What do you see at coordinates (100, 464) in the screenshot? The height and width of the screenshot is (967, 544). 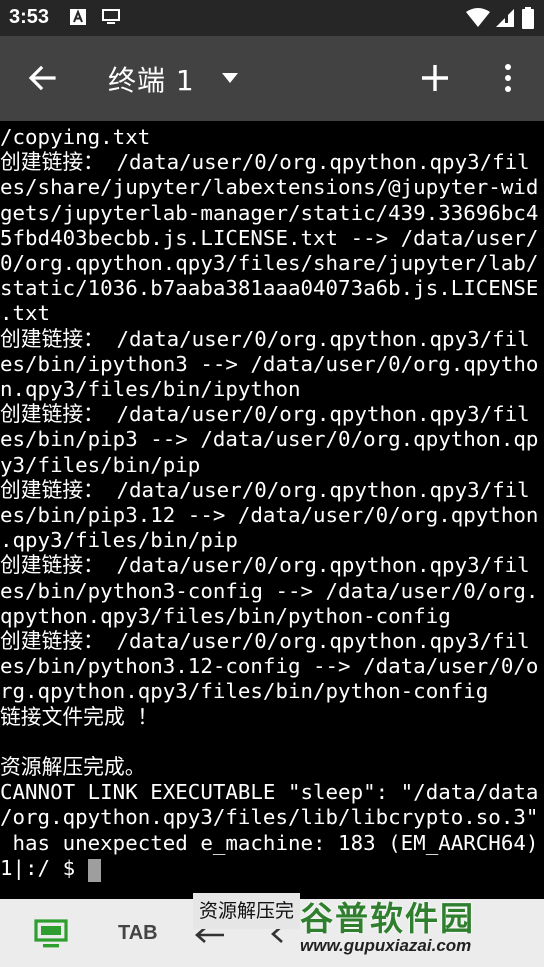 I see `terminal-line: y3/files/bin/pip` at bounding box center [100, 464].